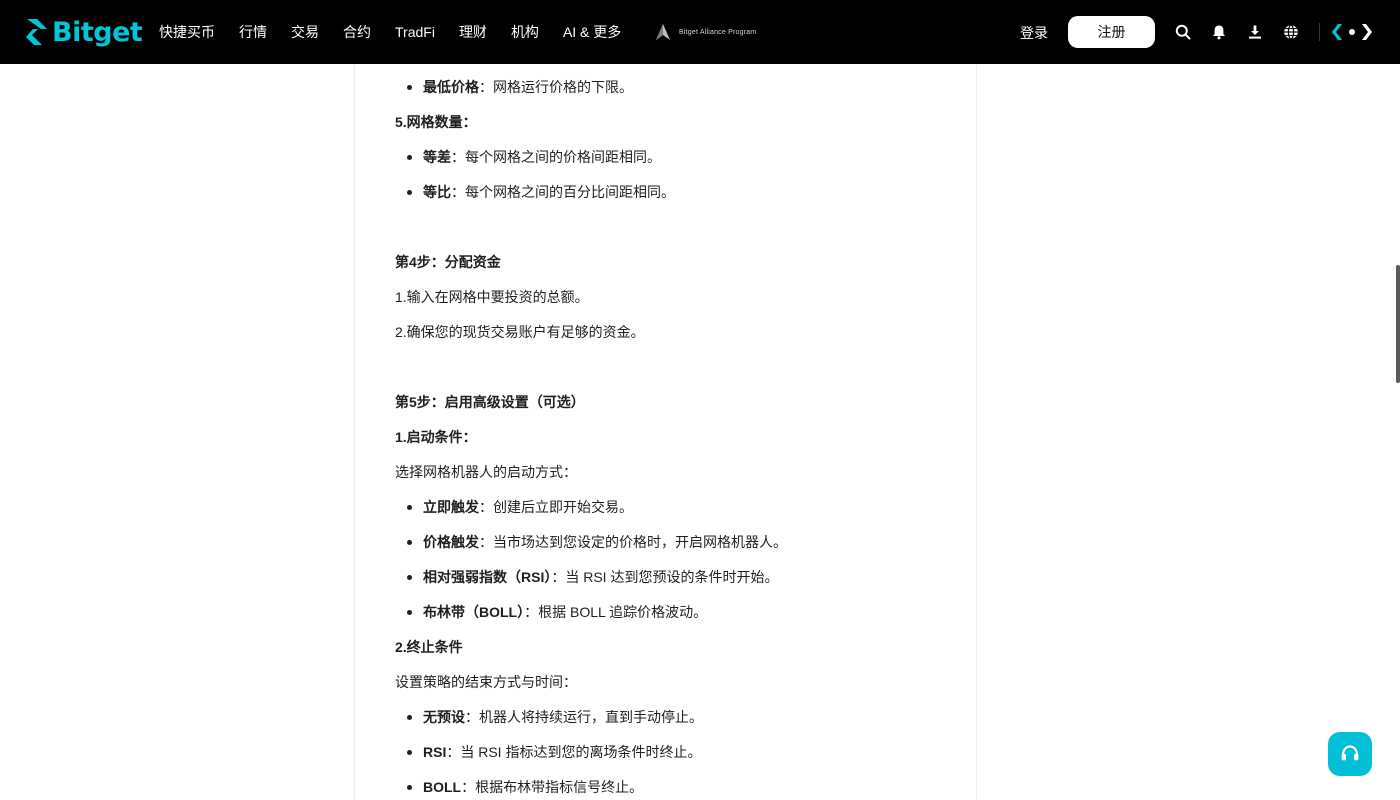 This screenshot has width=1400, height=800. Describe the element at coordinates (436, 122) in the screenshot. I see `section-heading: 5.网格数量：` at that location.